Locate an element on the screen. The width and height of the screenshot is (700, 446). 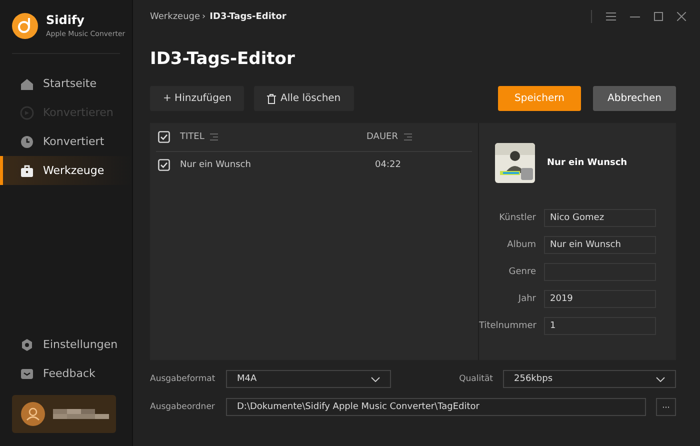
input-field: 2019 is located at coordinates (600, 299).